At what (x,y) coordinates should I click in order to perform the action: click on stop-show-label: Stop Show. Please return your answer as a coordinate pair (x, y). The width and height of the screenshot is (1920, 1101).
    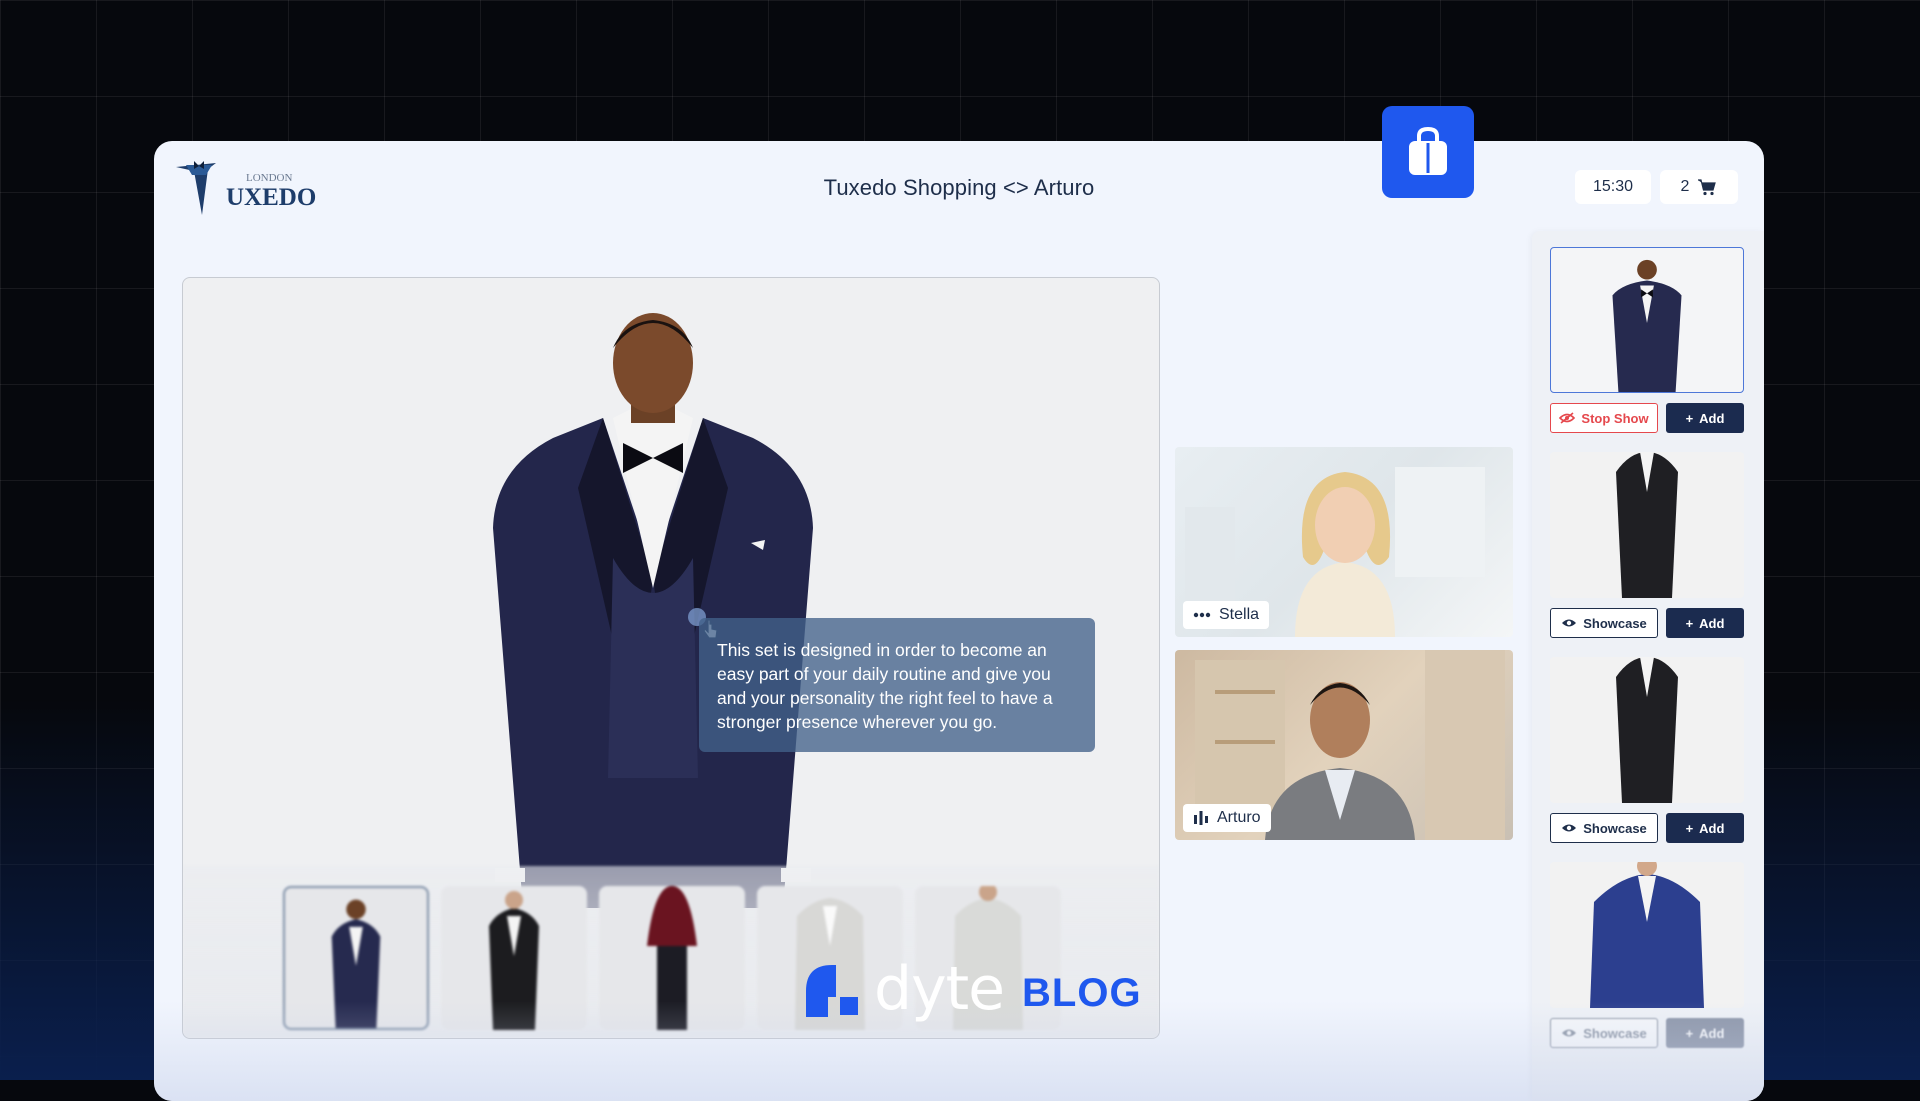
    Looking at the image, I should click on (1615, 418).